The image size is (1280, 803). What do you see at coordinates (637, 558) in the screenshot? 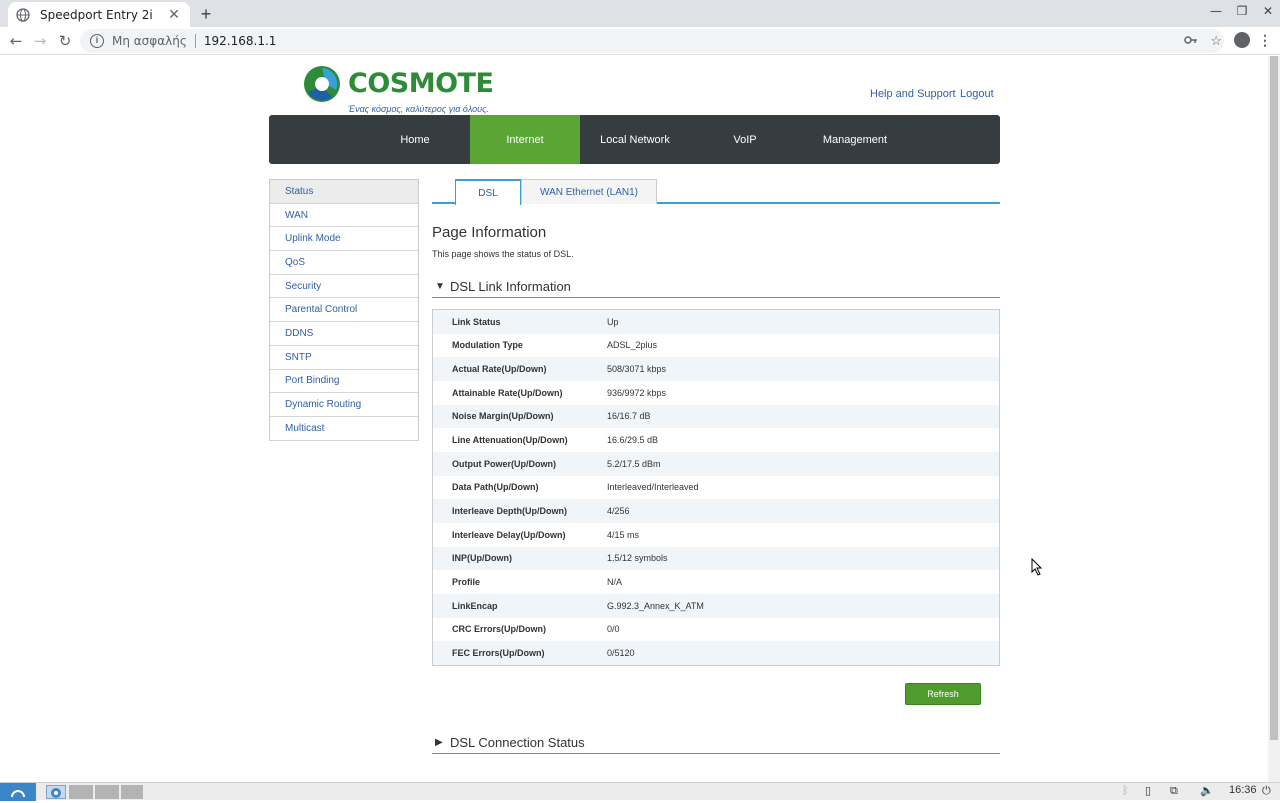
I see `row-value: 1.5/12 symbols` at bounding box center [637, 558].